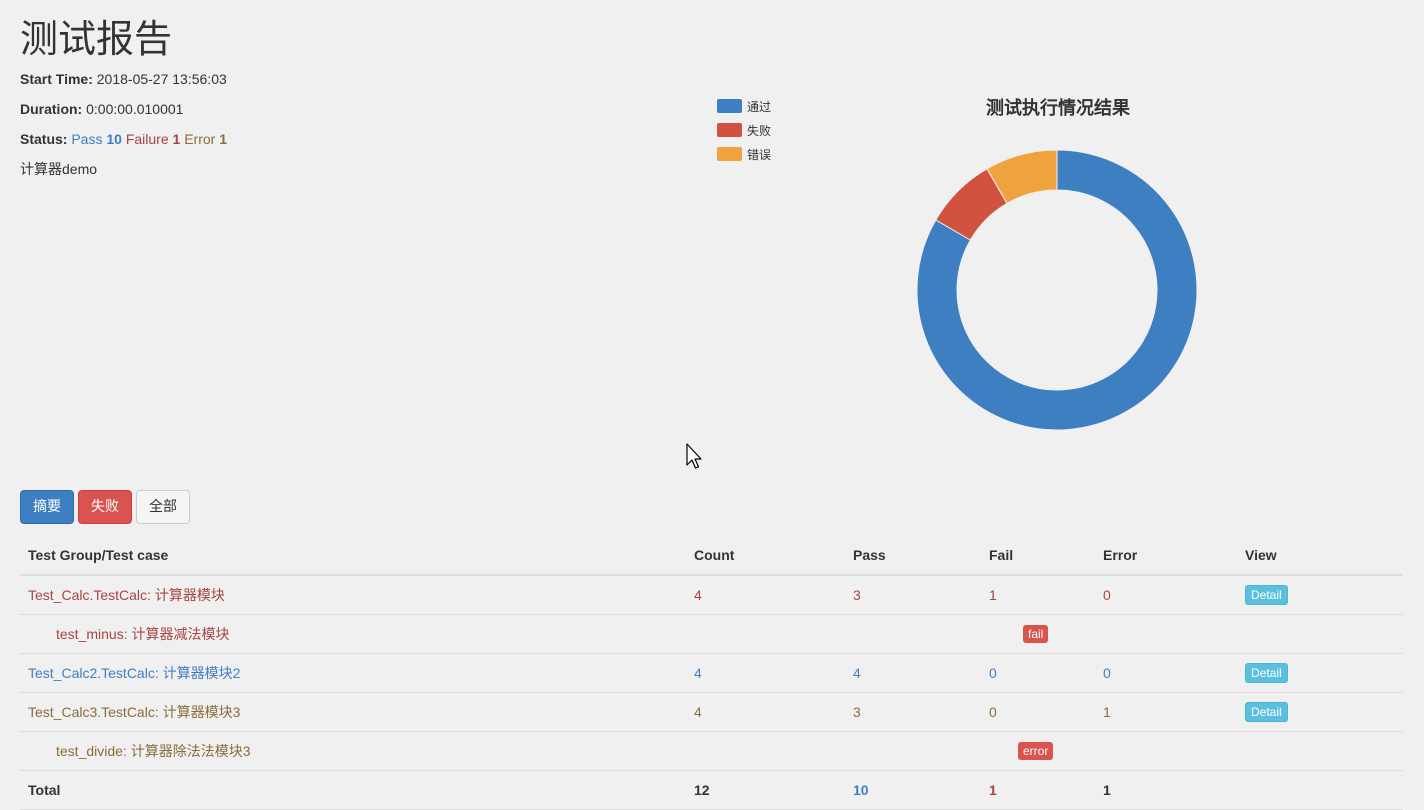  I want to click on table-row: test_minus: 计算器减法模块 fail, so click(711, 634).